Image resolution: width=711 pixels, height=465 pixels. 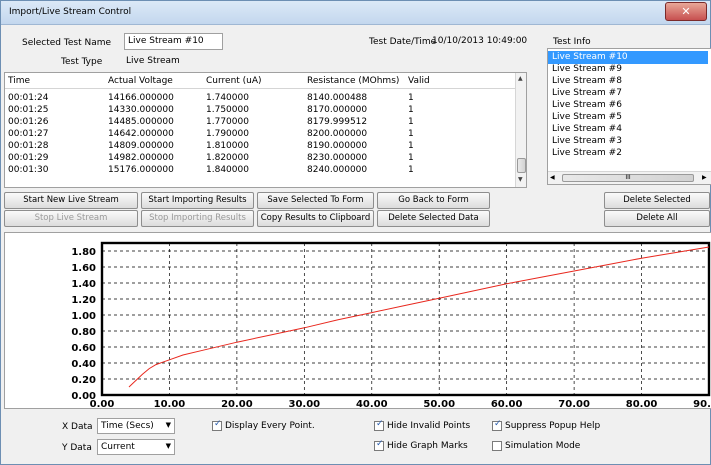 What do you see at coordinates (521, 165) in the screenshot?
I see `table-scroll-thumb` at bounding box center [521, 165].